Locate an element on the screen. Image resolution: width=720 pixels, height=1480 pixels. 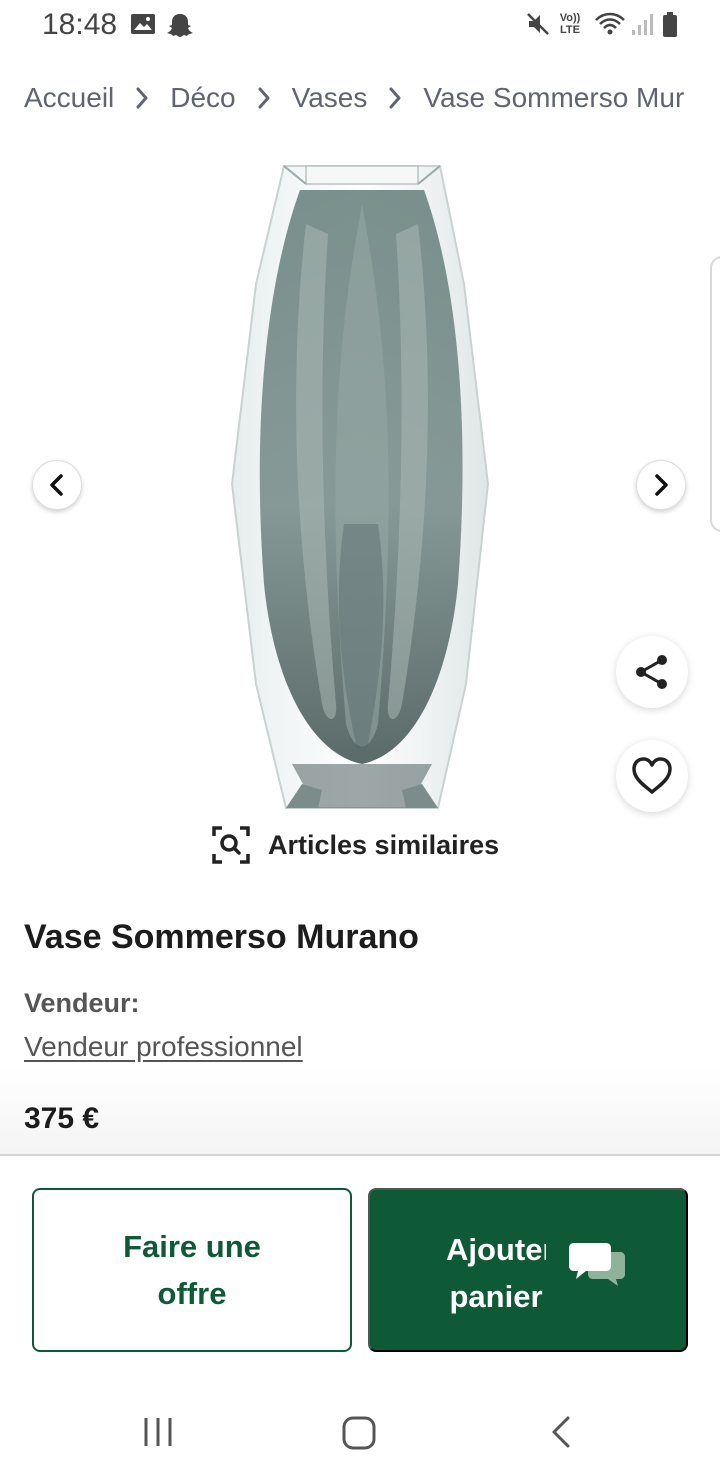
make-offer-label-line2: offre is located at coordinates (192, 1293).